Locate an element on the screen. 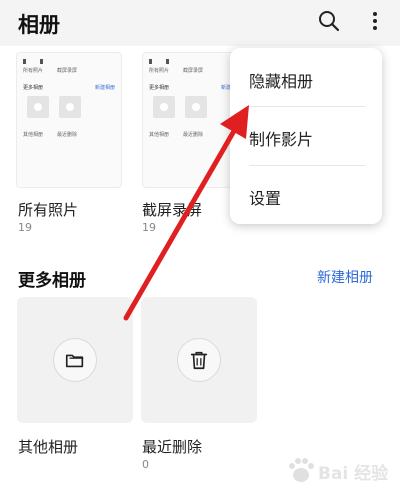  album-tile-other is located at coordinates (75, 360).